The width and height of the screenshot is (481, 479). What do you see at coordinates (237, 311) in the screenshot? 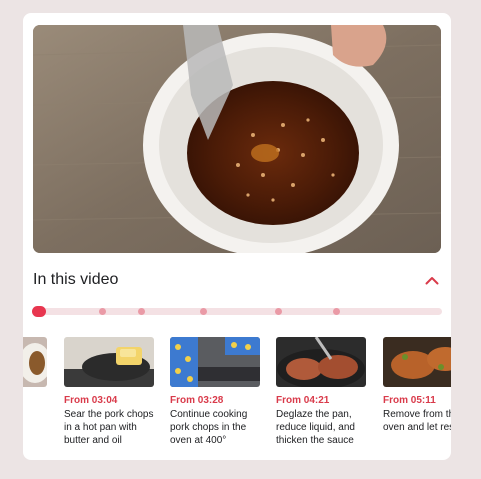
I see `chapter-progress-track` at bounding box center [237, 311].